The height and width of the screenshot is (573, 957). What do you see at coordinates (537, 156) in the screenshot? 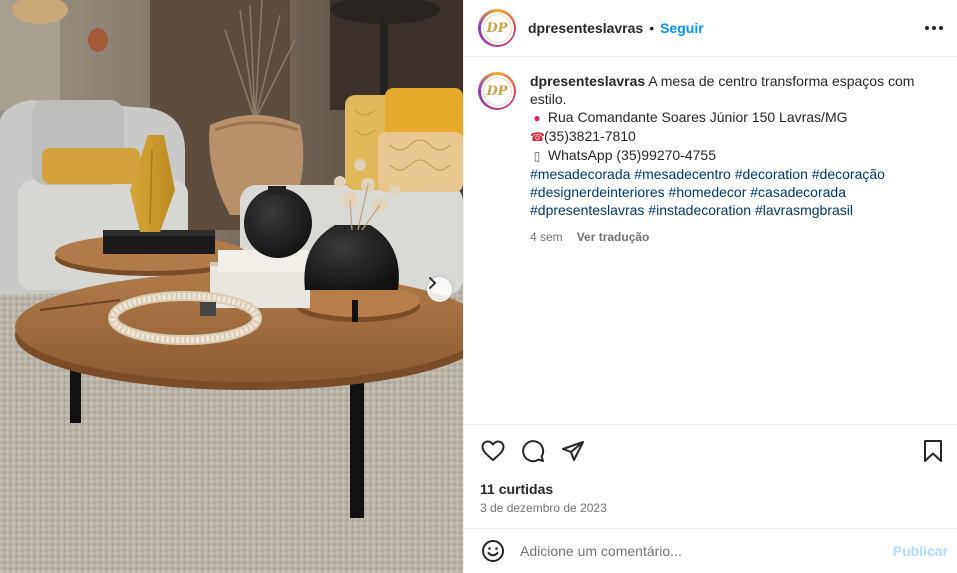
I see `mobile-phone-icon: ▯` at bounding box center [537, 156].